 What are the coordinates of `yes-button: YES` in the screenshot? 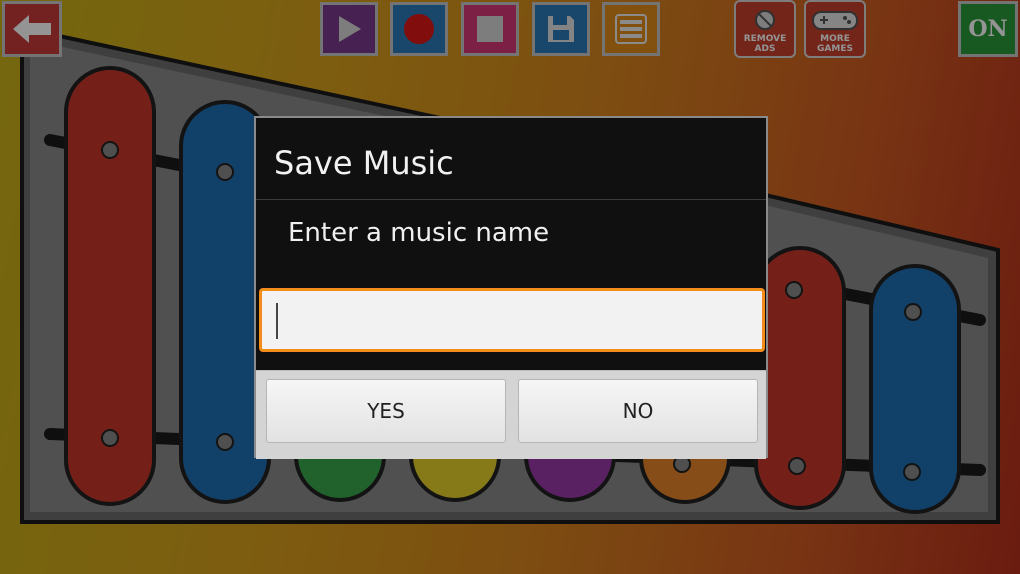 It's located at (386, 411).